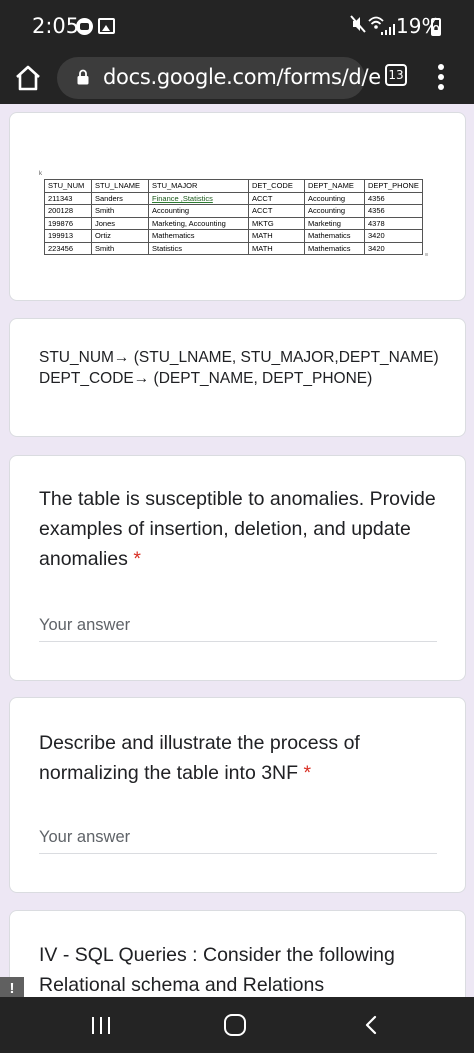  What do you see at coordinates (40, 174) in the screenshot?
I see `table-corner-mark: k` at bounding box center [40, 174].